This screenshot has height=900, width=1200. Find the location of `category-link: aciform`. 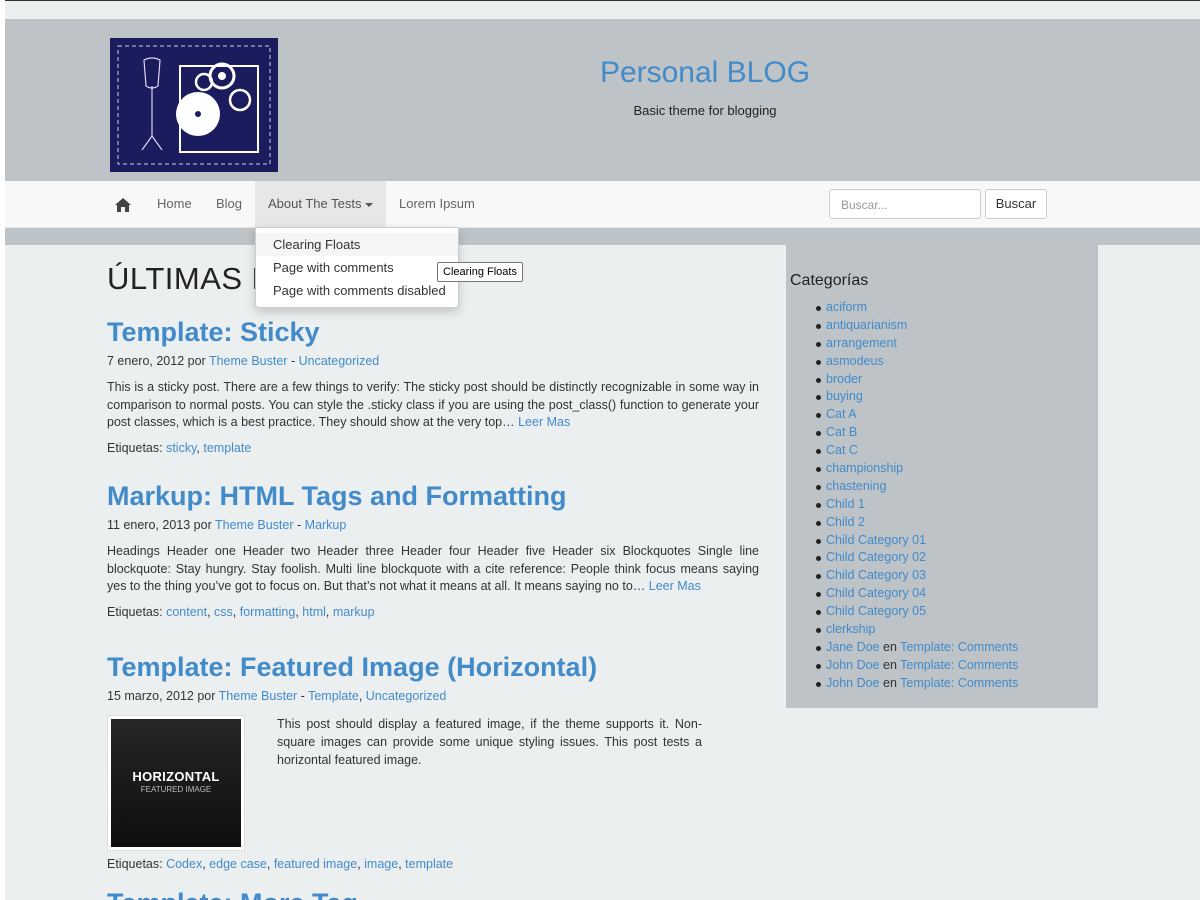

category-link: aciform is located at coordinates (846, 307).